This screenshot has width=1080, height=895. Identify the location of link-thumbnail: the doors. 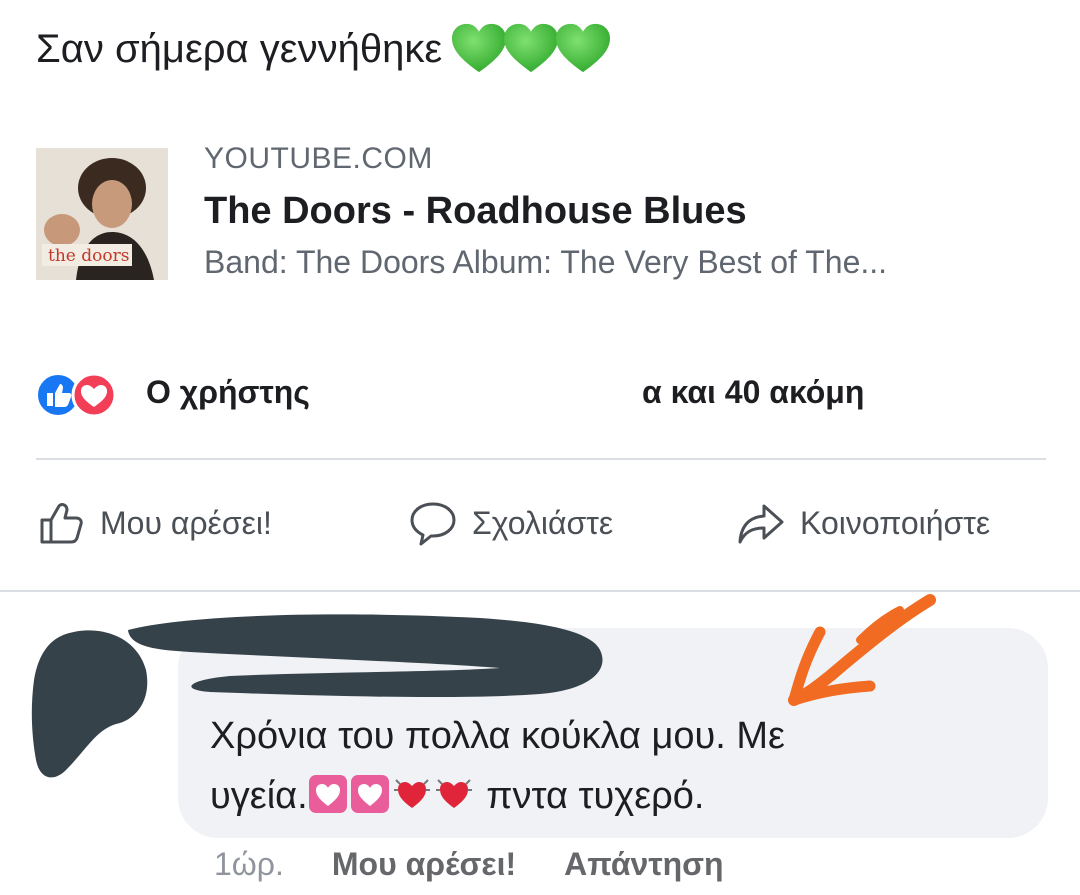
(102, 214).